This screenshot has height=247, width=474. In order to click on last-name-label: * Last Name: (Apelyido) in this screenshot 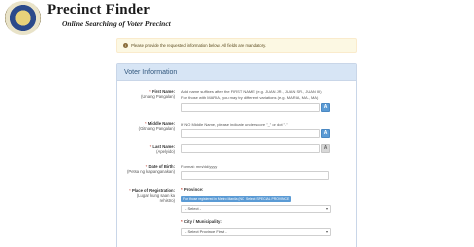, I will do `click(162, 149)`.